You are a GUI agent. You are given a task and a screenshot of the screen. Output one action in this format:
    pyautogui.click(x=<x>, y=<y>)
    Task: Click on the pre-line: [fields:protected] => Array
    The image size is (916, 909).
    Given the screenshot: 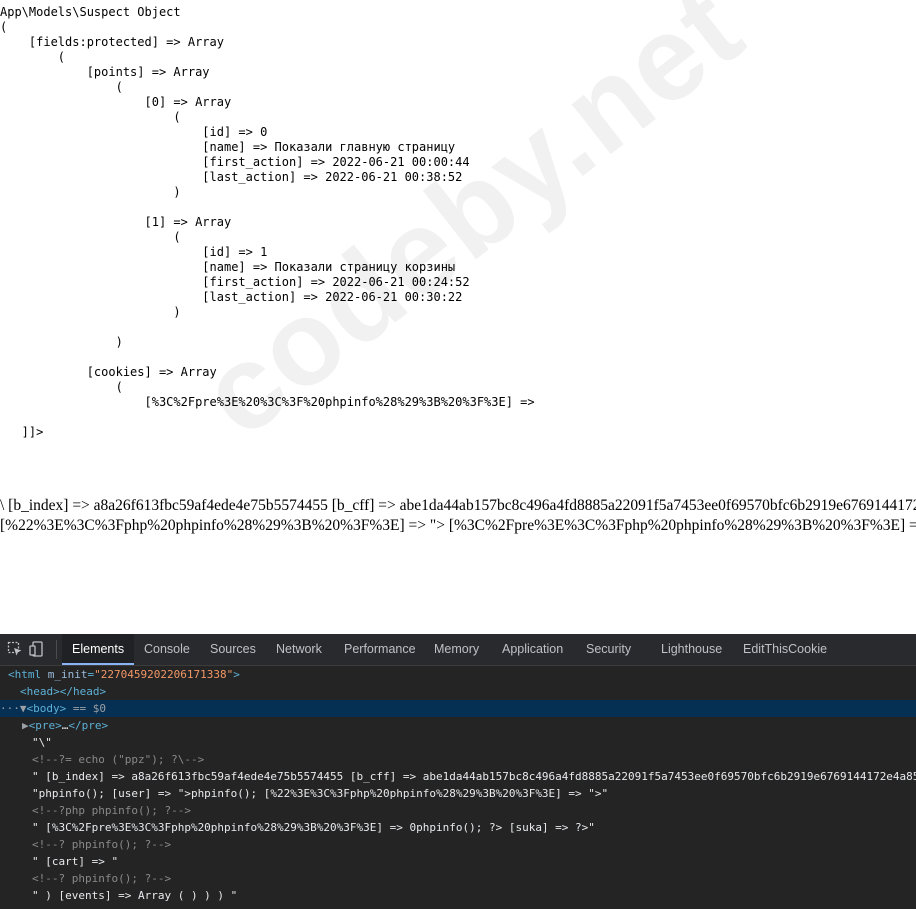 What is the action you would take?
    pyautogui.click(x=112, y=42)
    